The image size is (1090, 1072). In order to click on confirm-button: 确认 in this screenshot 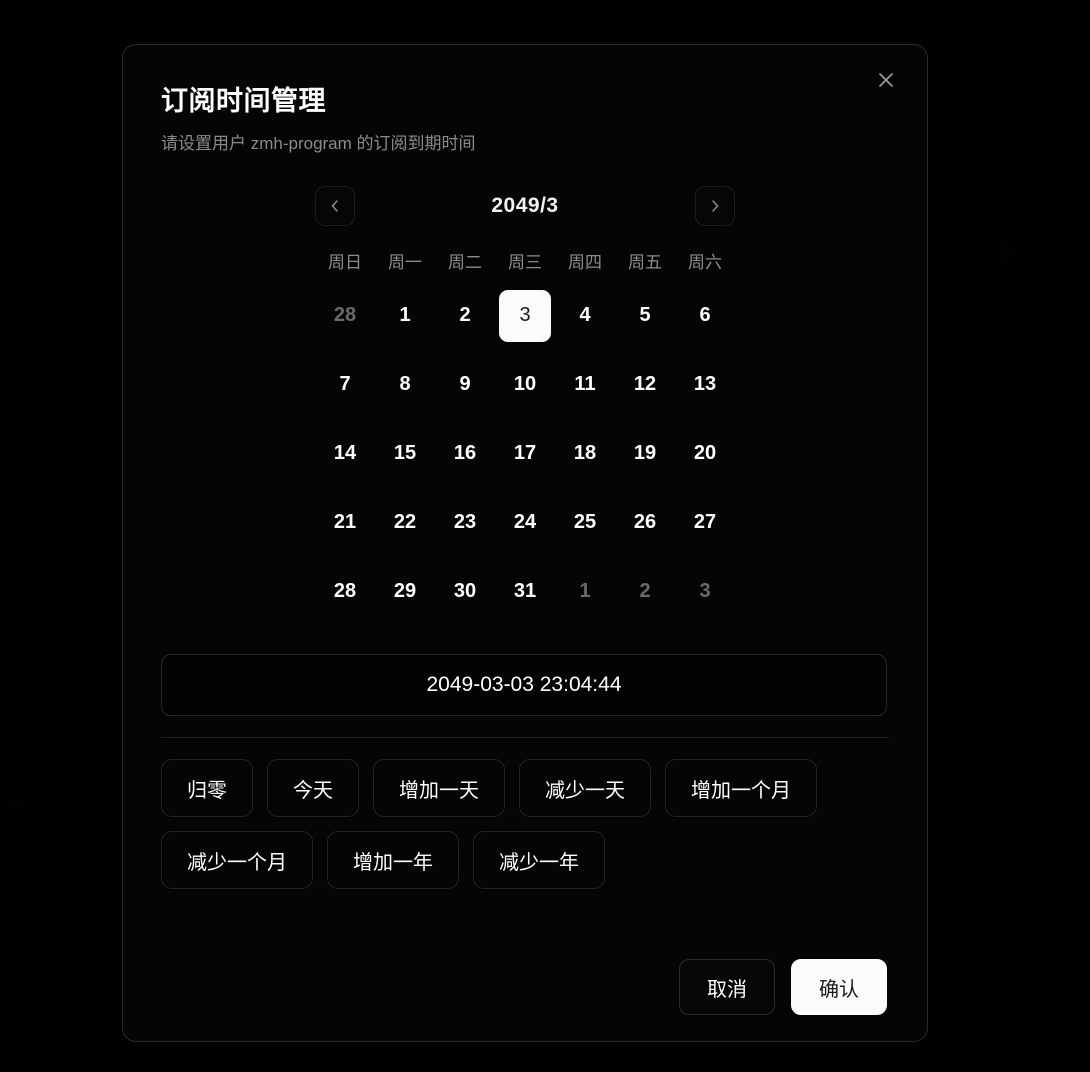, I will do `click(839, 987)`.